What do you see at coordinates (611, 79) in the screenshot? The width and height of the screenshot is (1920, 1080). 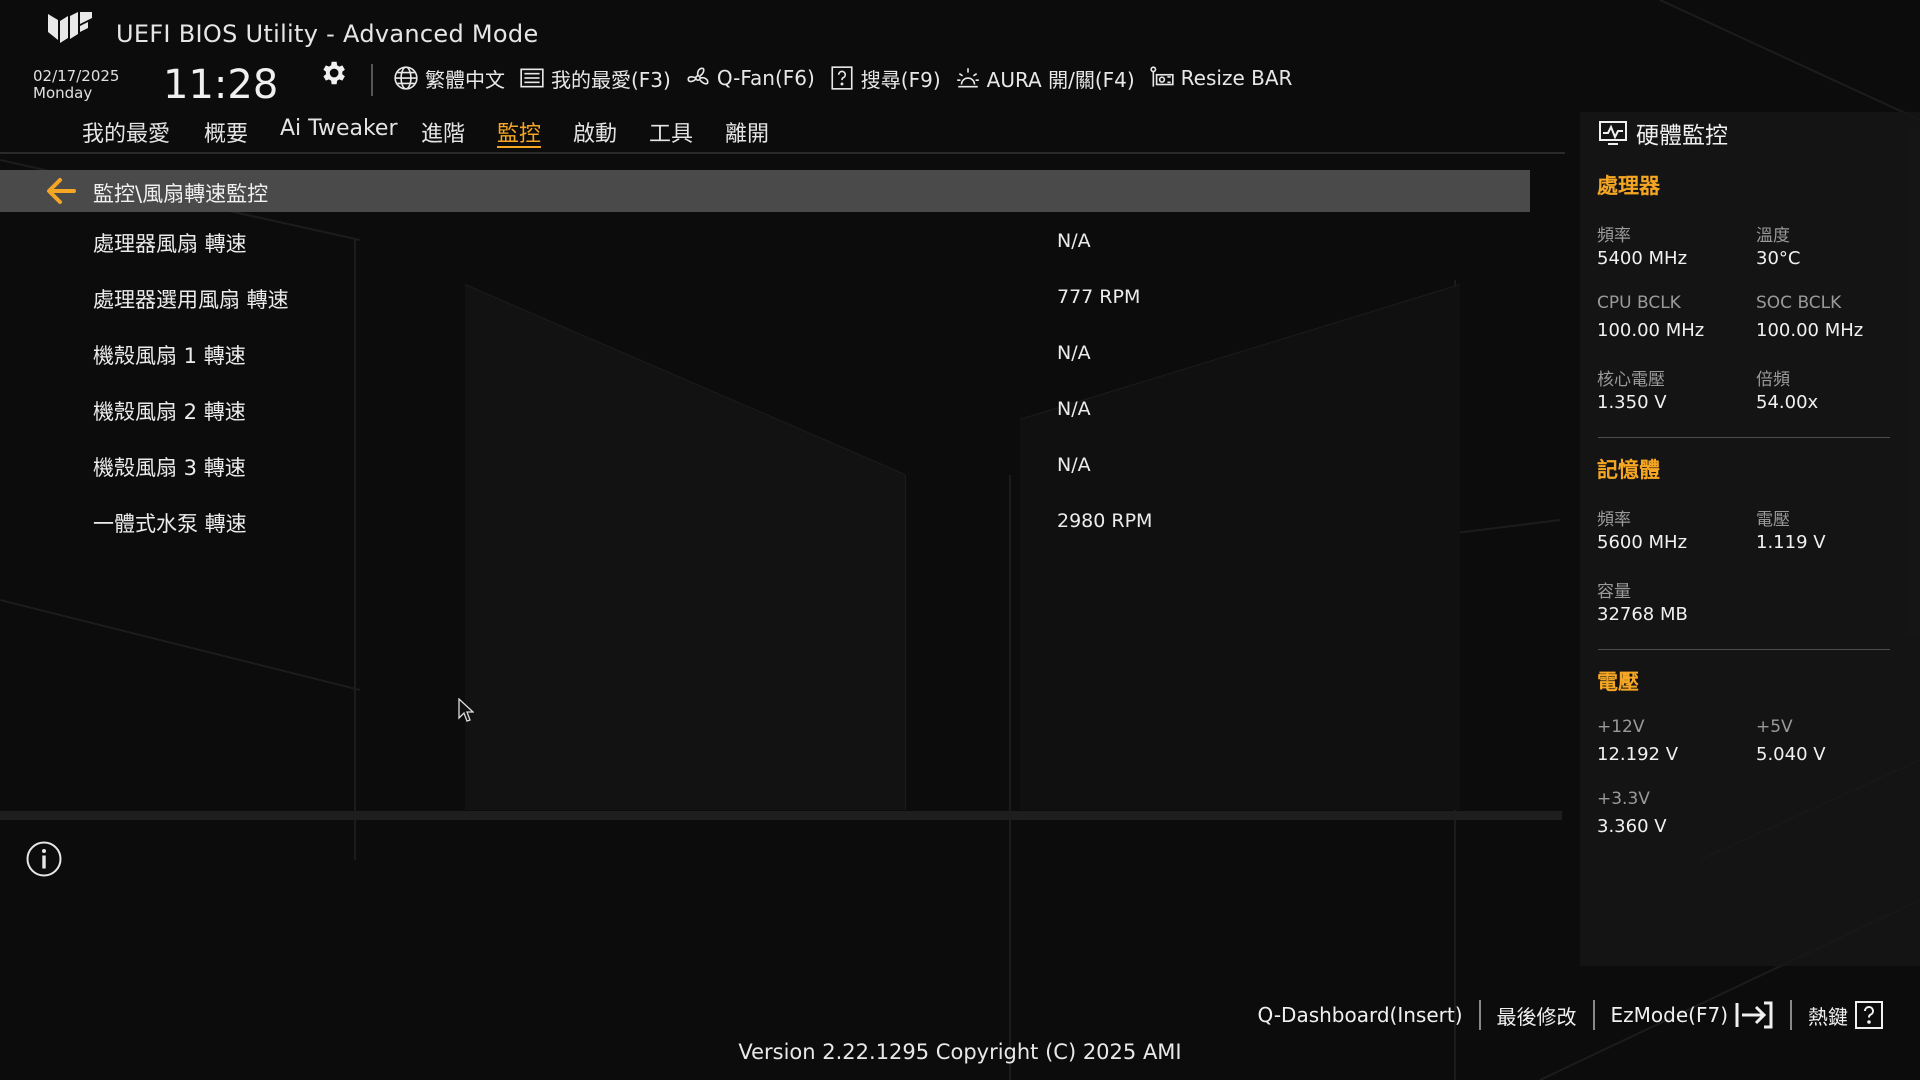 I see `favorites-label: 我的最愛(F3)` at bounding box center [611, 79].